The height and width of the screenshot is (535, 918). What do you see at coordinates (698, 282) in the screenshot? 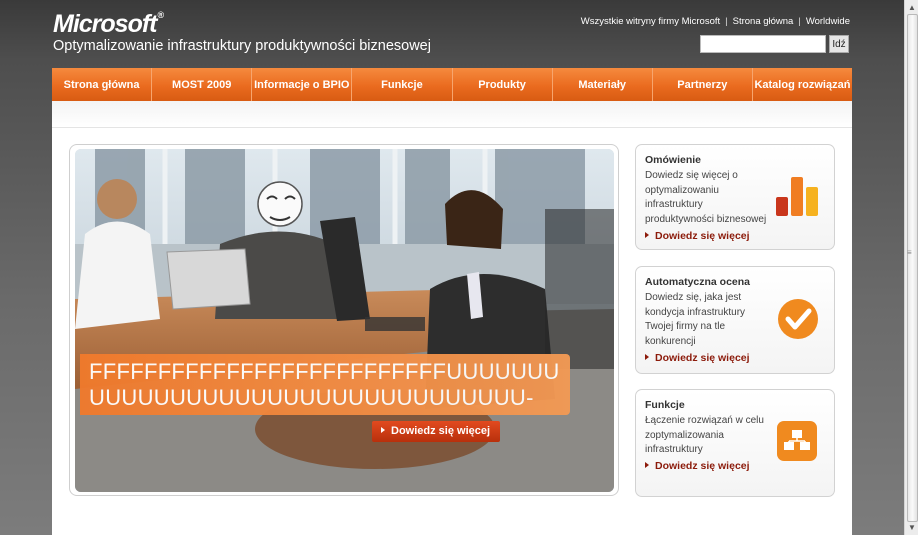
I see `card-title: Automatyczna ocena` at bounding box center [698, 282].